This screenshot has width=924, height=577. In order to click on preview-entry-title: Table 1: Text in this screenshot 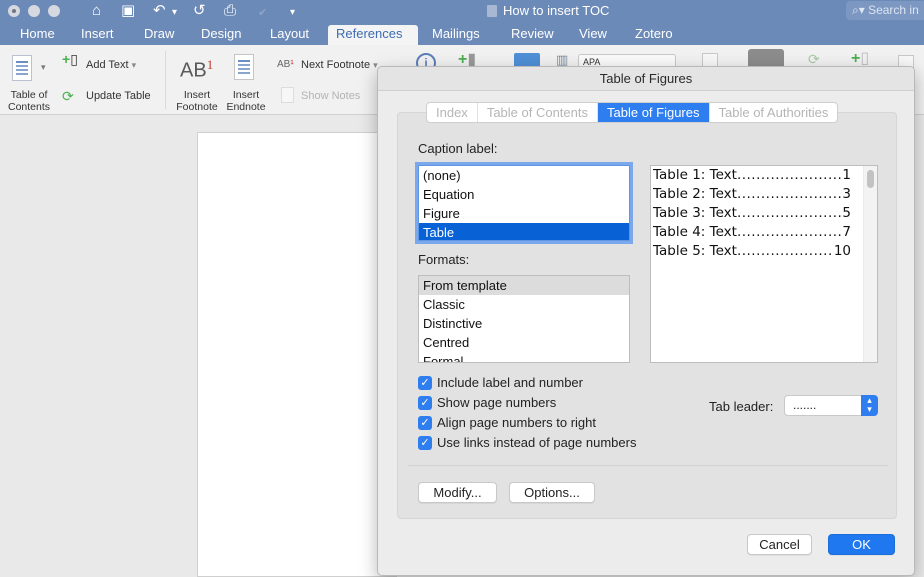, I will do `click(695, 175)`.